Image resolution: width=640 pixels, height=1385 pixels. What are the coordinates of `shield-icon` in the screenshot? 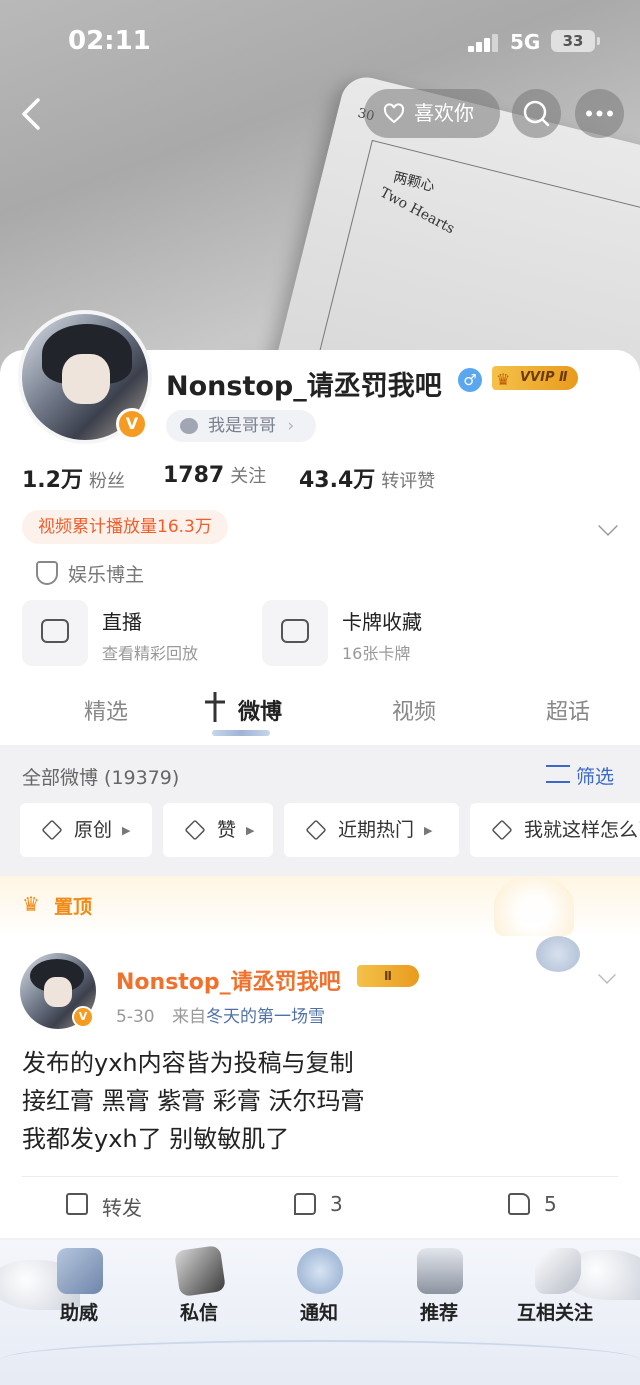 It's located at (47, 573).